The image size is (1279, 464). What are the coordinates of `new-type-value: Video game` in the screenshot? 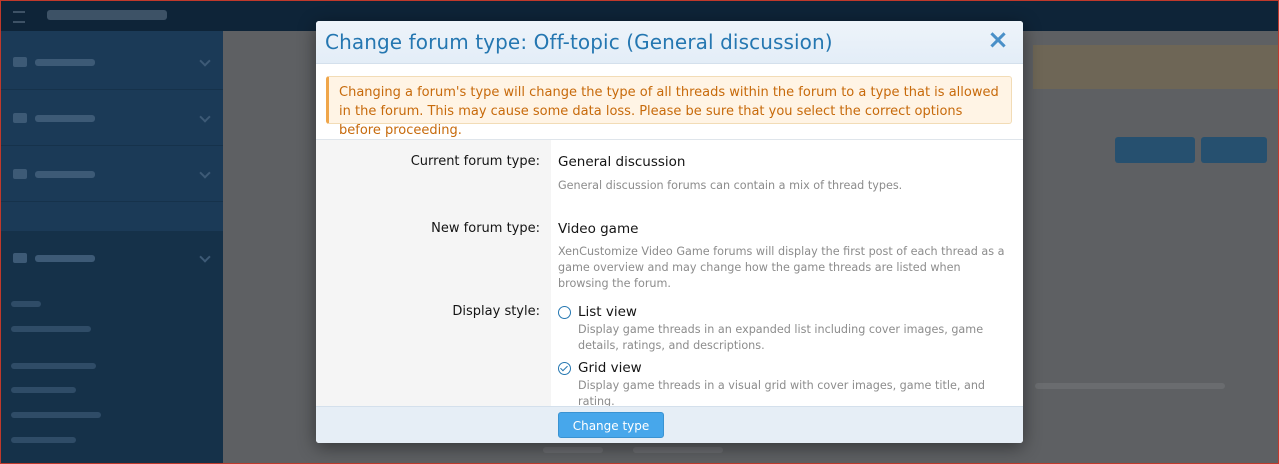 It's located at (598, 229).